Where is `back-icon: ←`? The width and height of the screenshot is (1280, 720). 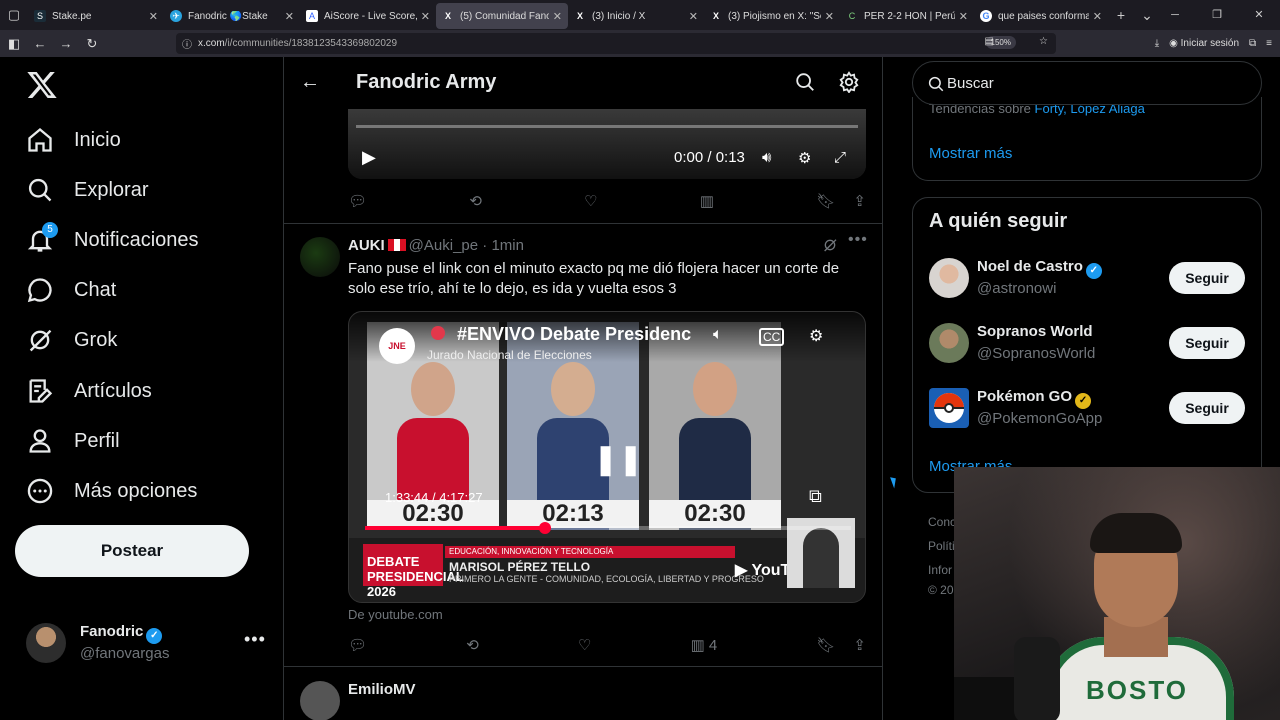
back-icon: ← is located at coordinates (40, 43).